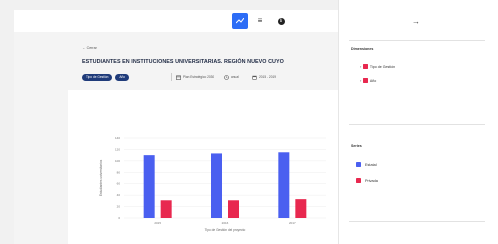 The height and width of the screenshot is (244, 498). I want to click on y-tick-label: 40, so click(119, 195).